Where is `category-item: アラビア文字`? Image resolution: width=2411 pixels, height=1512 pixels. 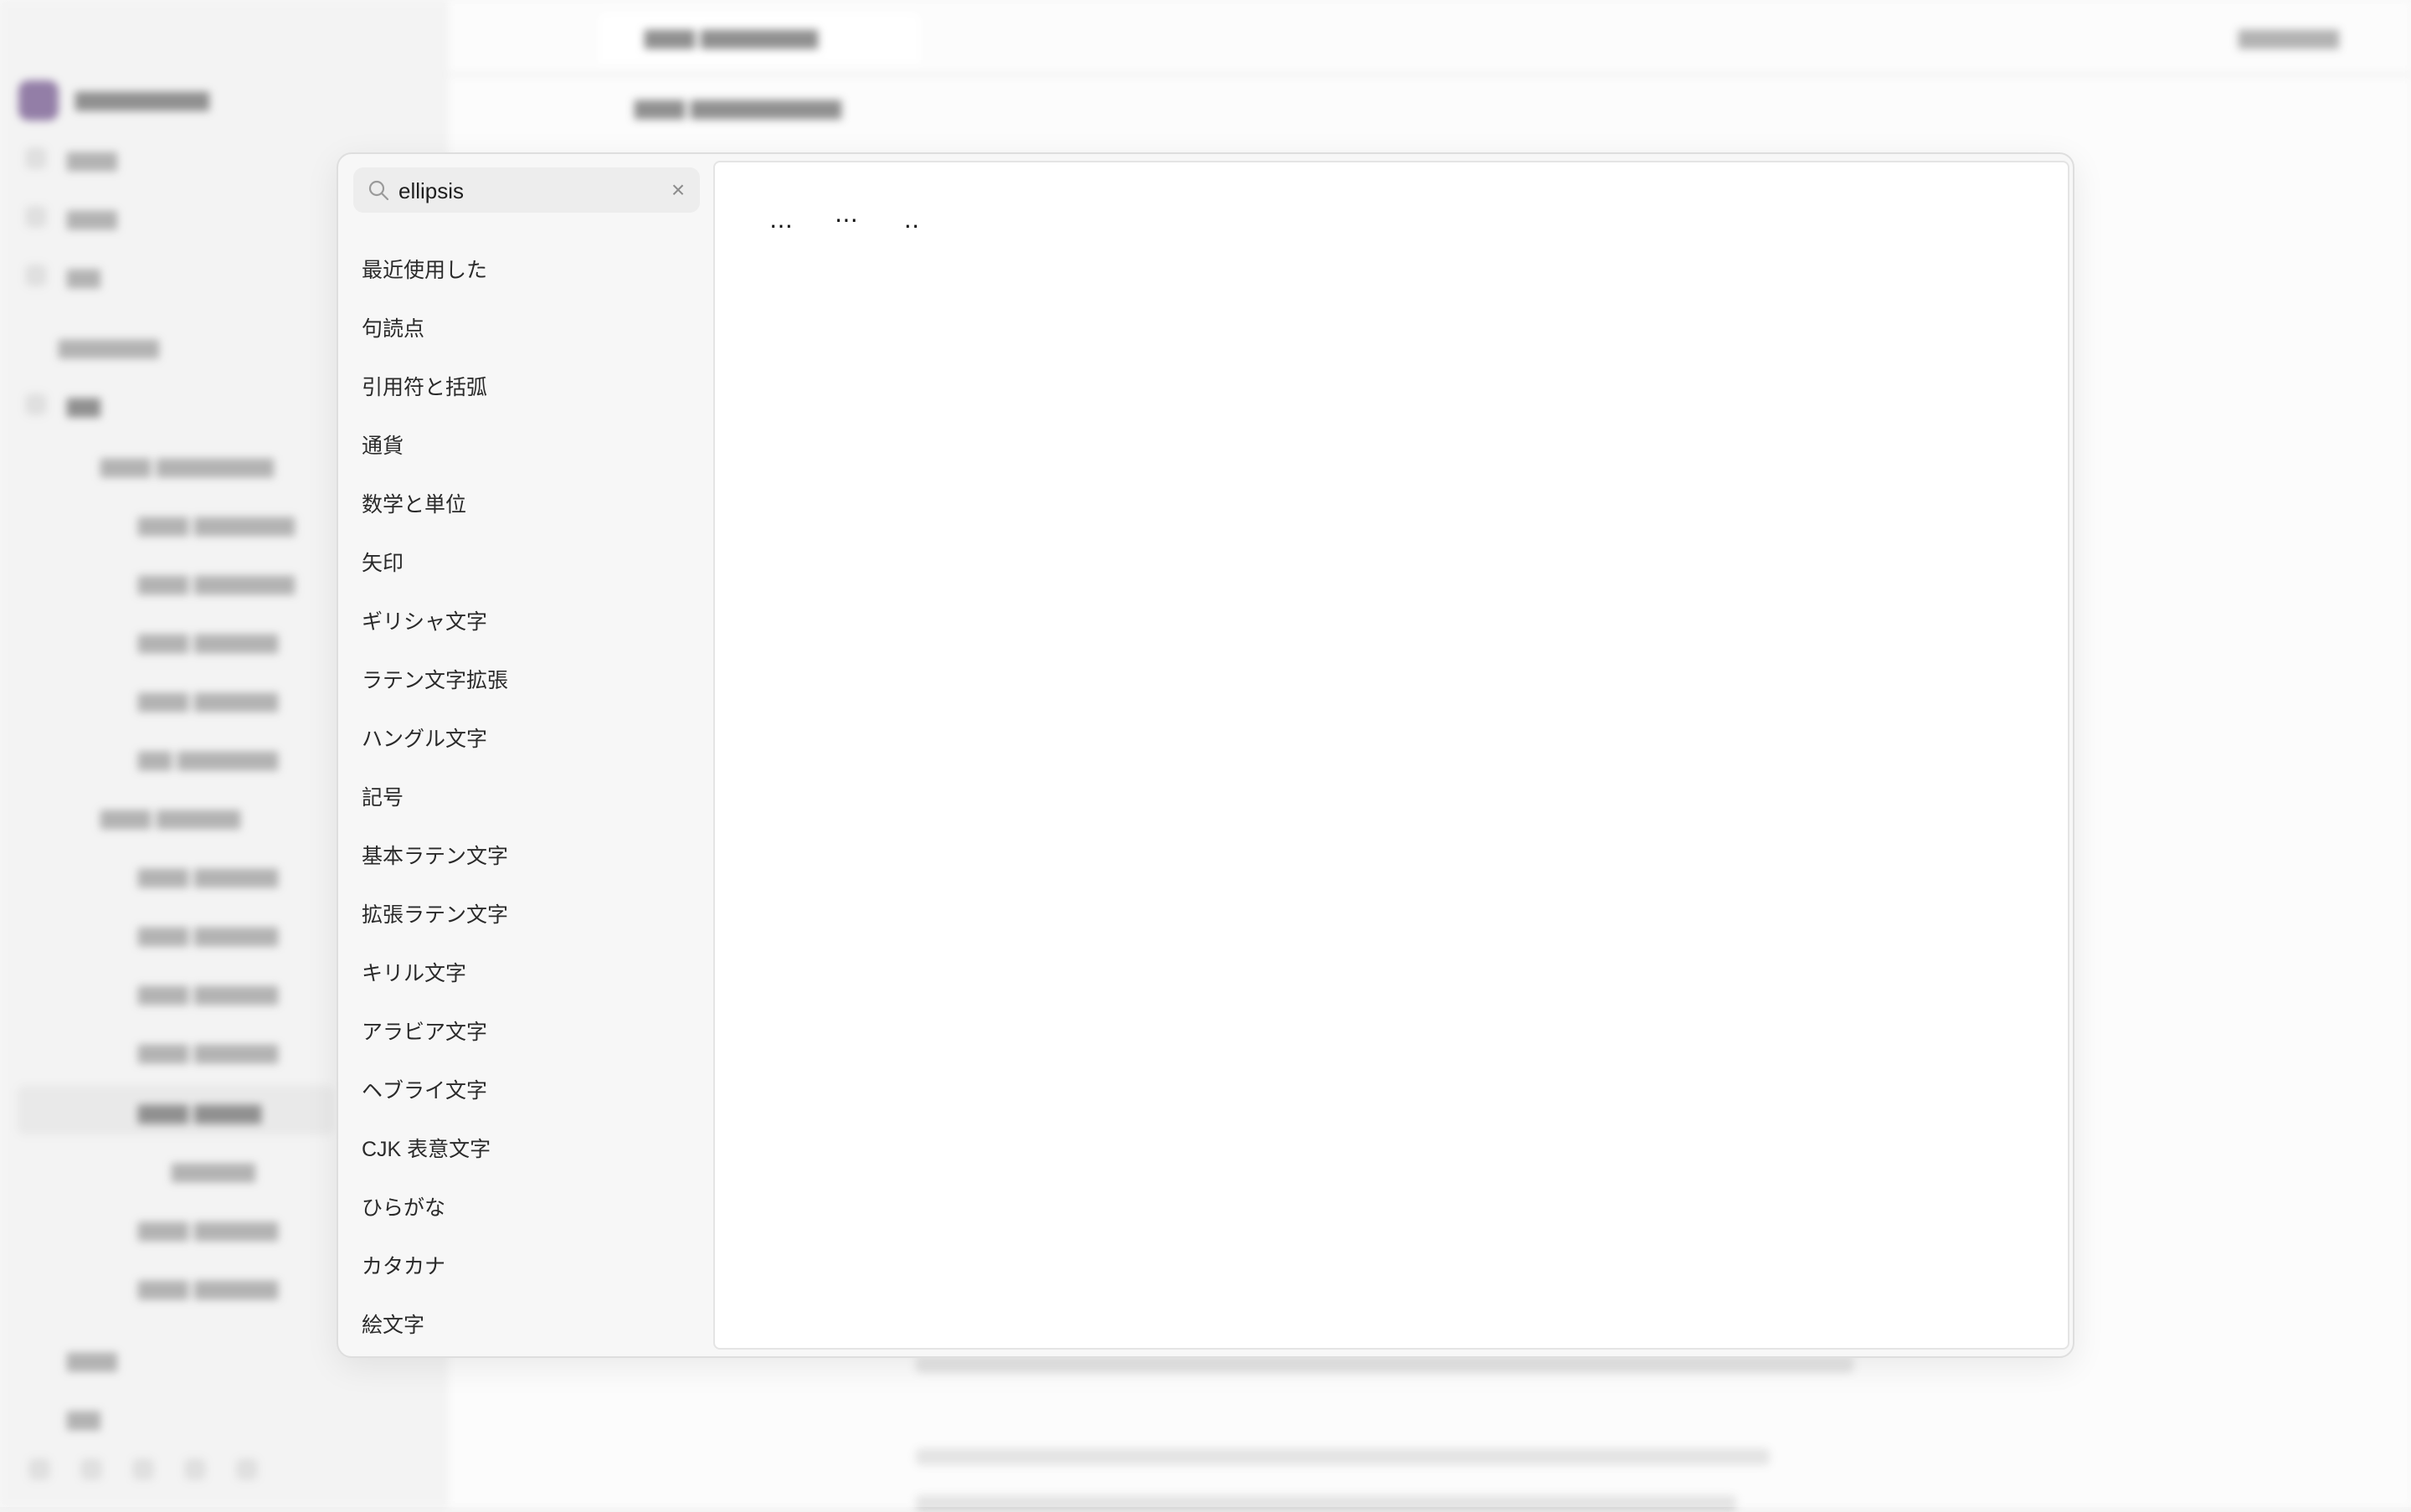 category-item: アラビア文字 is located at coordinates (526, 1032).